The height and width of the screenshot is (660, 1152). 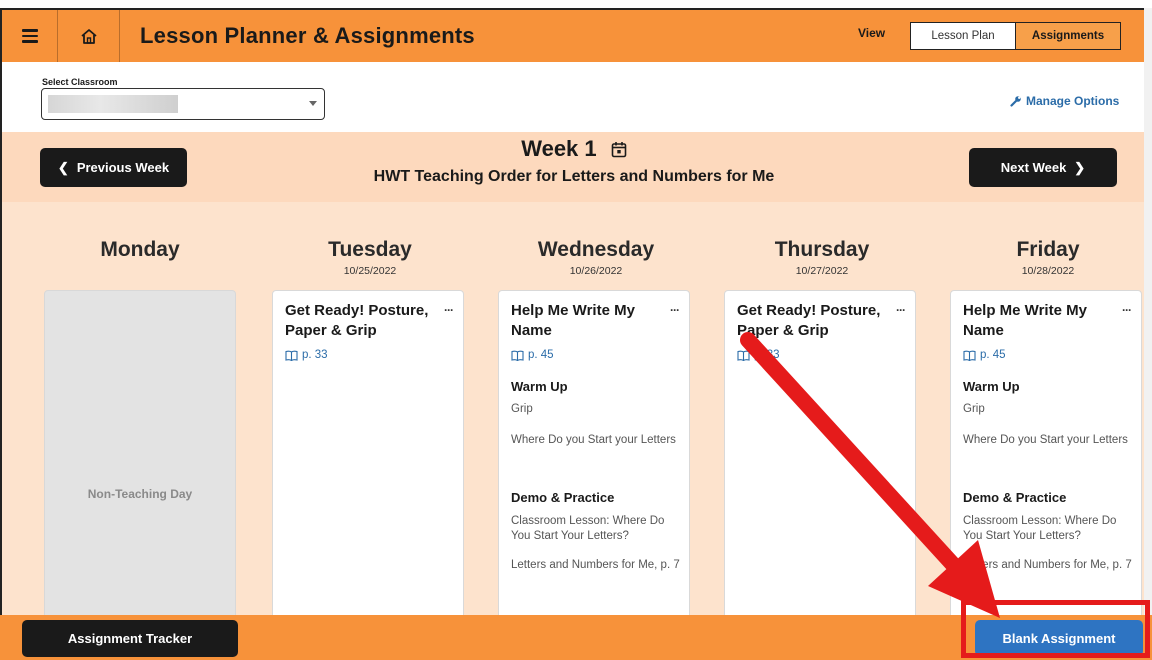 What do you see at coordinates (63, 167) in the screenshot?
I see `chevron-left-icon: ❮` at bounding box center [63, 167].